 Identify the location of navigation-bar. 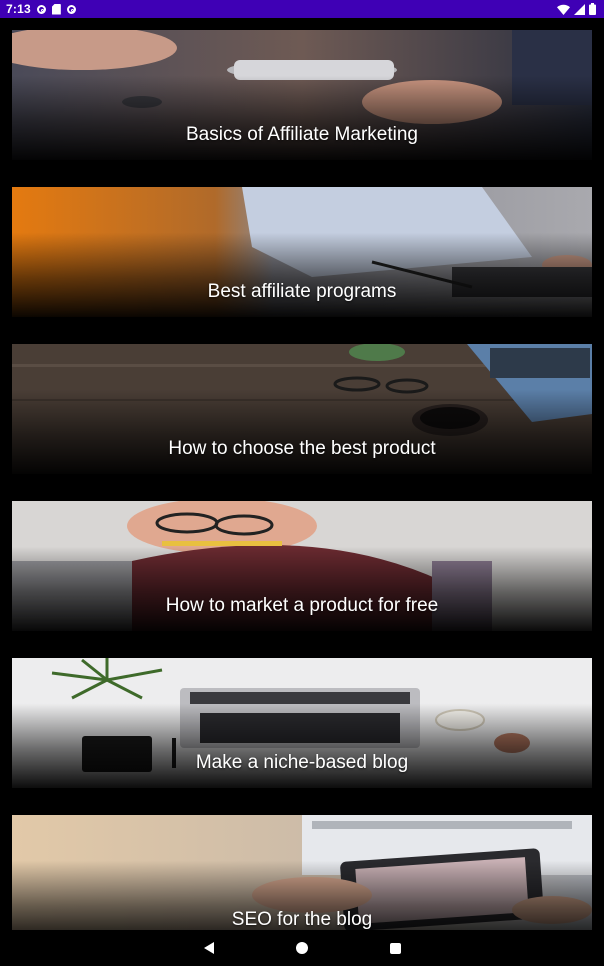
(302, 948).